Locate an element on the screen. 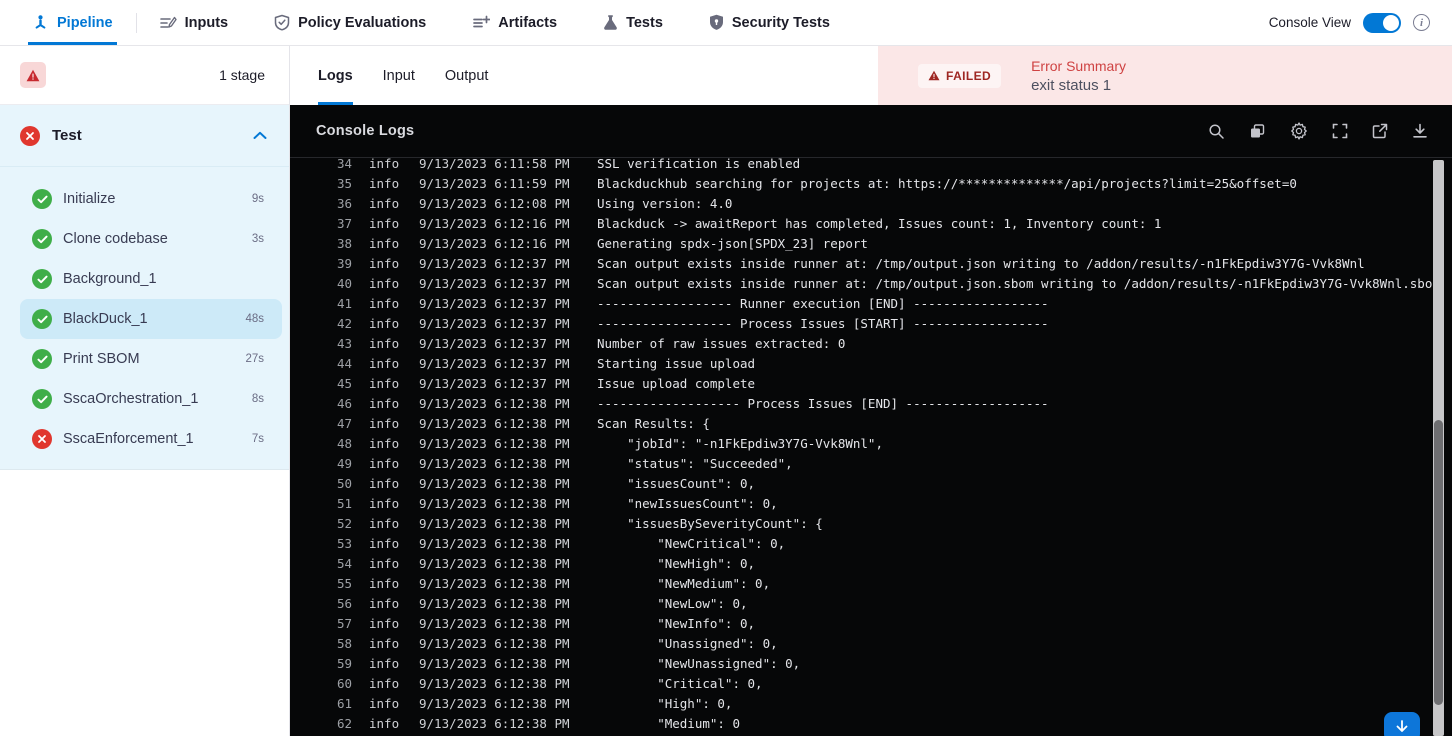 Image resolution: width=1452 pixels, height=736 pixels. chevron-up-icon is located at coordinates (260, 135).